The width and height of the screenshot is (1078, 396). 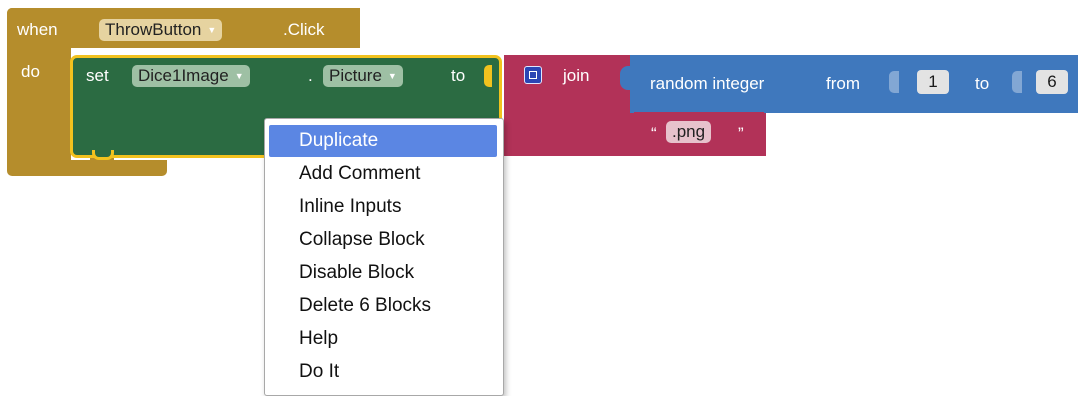 I want to click on open-quote: “, so click(x=654, y=133).